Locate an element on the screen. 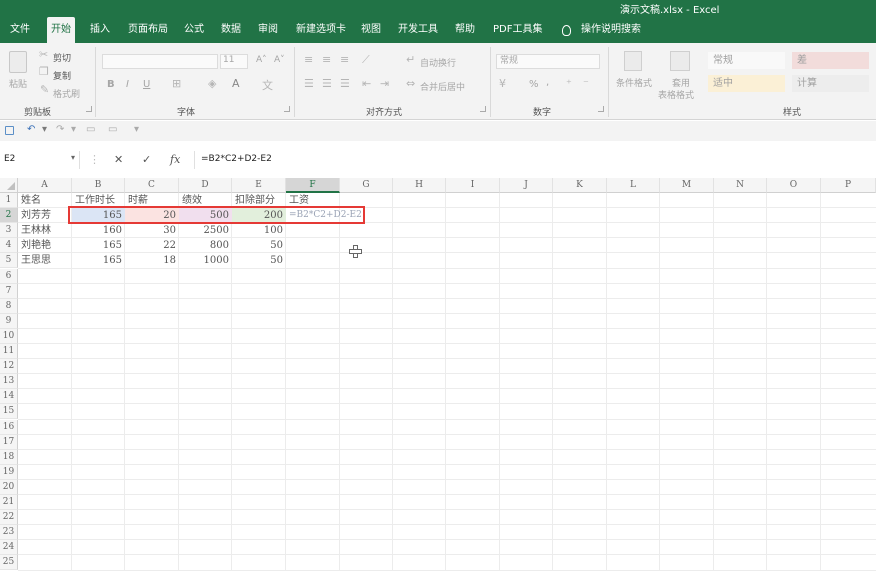 The height and width of the screenshot is (571, 876). tab-review: 审阅 is located at coordinates (268, 30).